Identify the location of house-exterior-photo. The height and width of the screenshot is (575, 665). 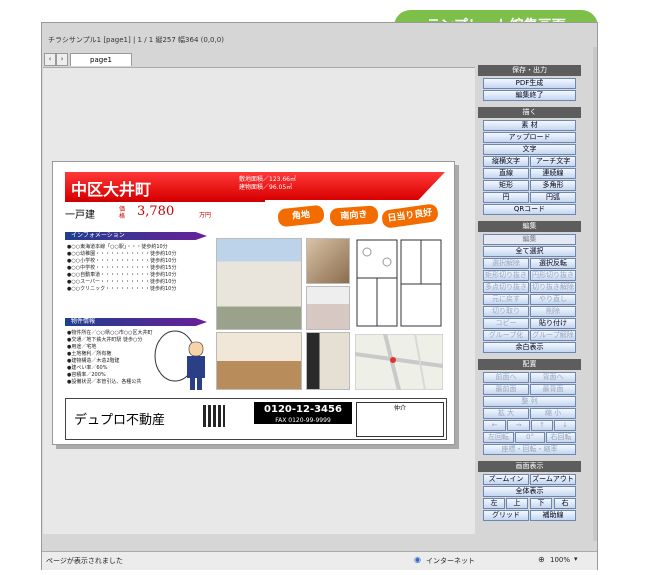
(259, 284).